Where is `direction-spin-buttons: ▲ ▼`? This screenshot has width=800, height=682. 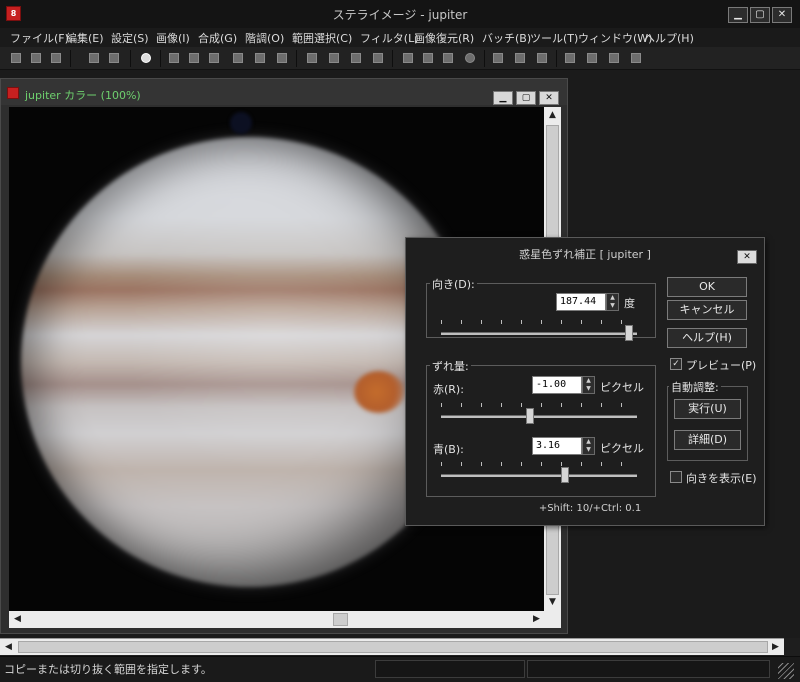
direction-spin-buttons: ▲ ▼ is located at coordinates (612, 302).